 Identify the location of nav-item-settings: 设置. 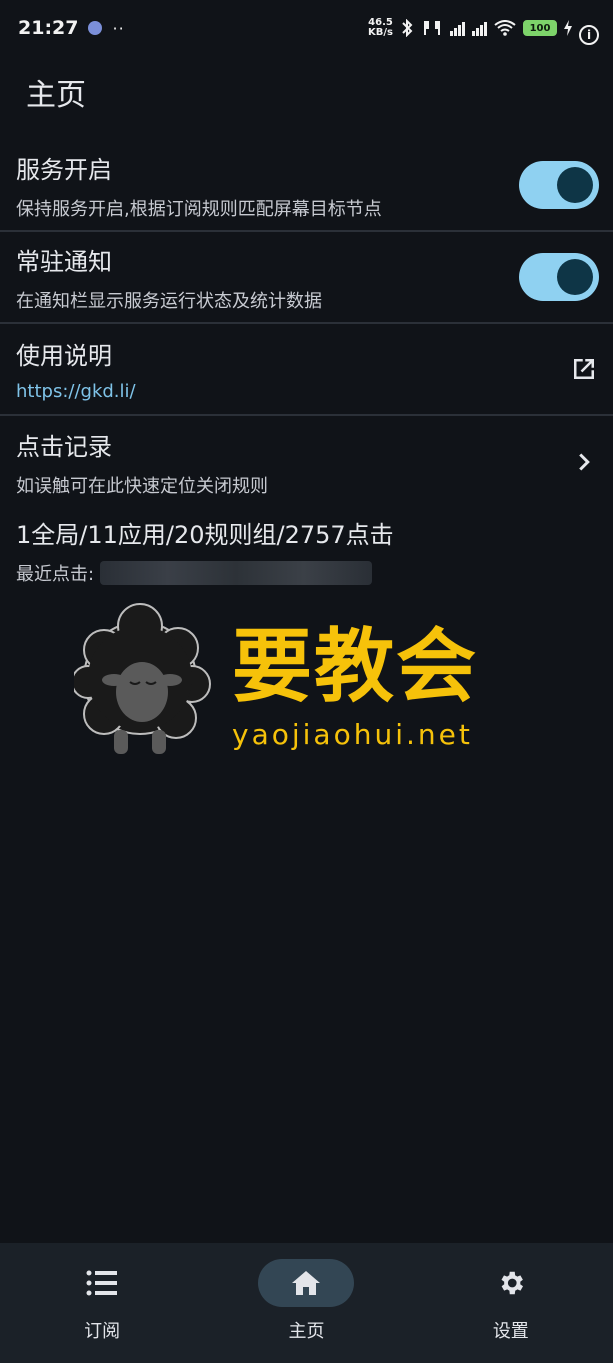
(511, 1303).